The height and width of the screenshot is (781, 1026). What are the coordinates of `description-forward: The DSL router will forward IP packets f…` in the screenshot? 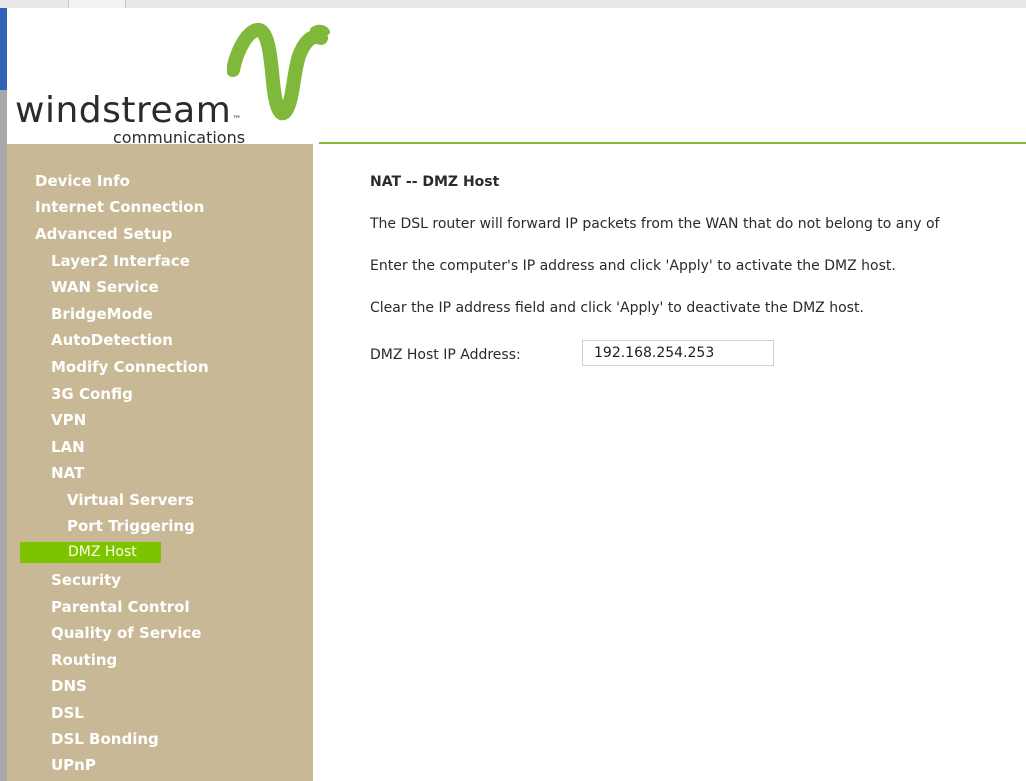 It's located at (655, 224).